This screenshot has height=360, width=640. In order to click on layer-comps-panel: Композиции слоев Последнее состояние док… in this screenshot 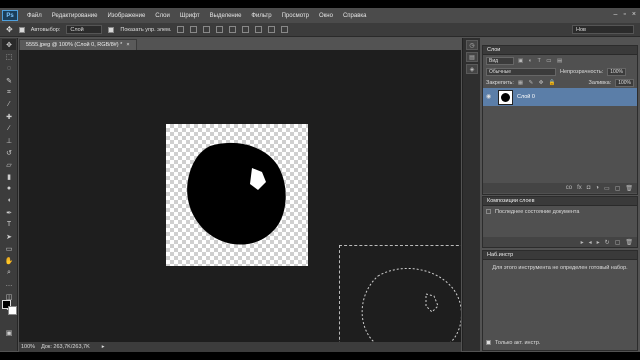, I will do `click(560, 222)`.